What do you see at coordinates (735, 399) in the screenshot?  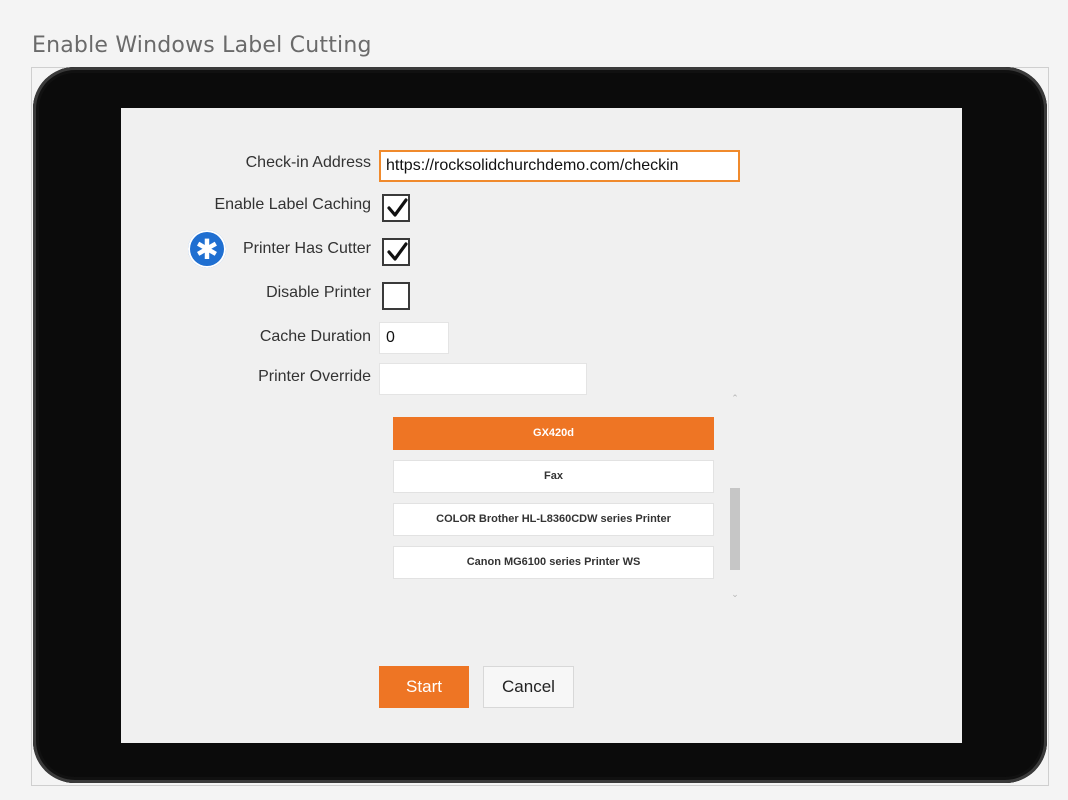 I see `chevron-up-icon: ⌃` at bounding box center [735, 399].